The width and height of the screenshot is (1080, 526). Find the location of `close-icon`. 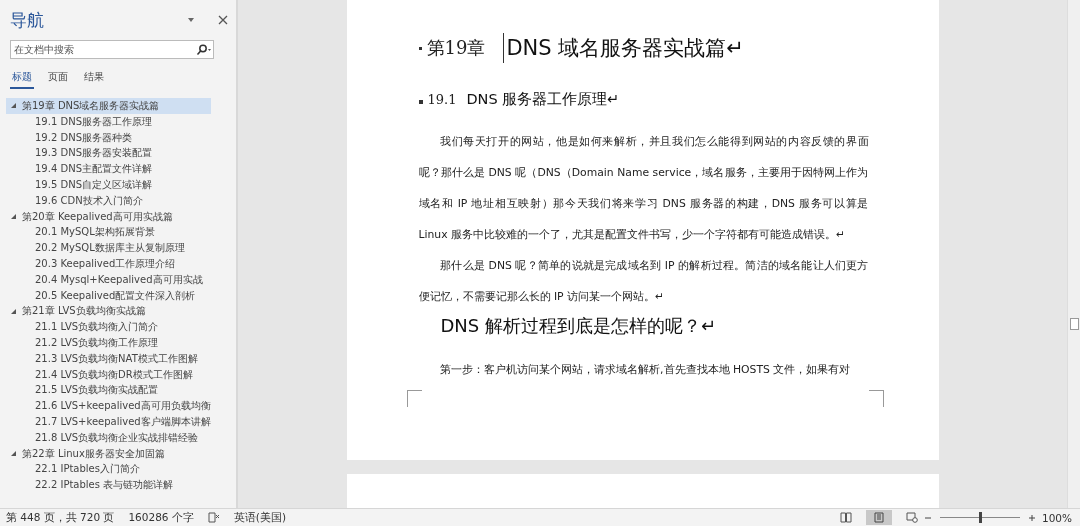

close-icon is located at coordinates (223, 20).